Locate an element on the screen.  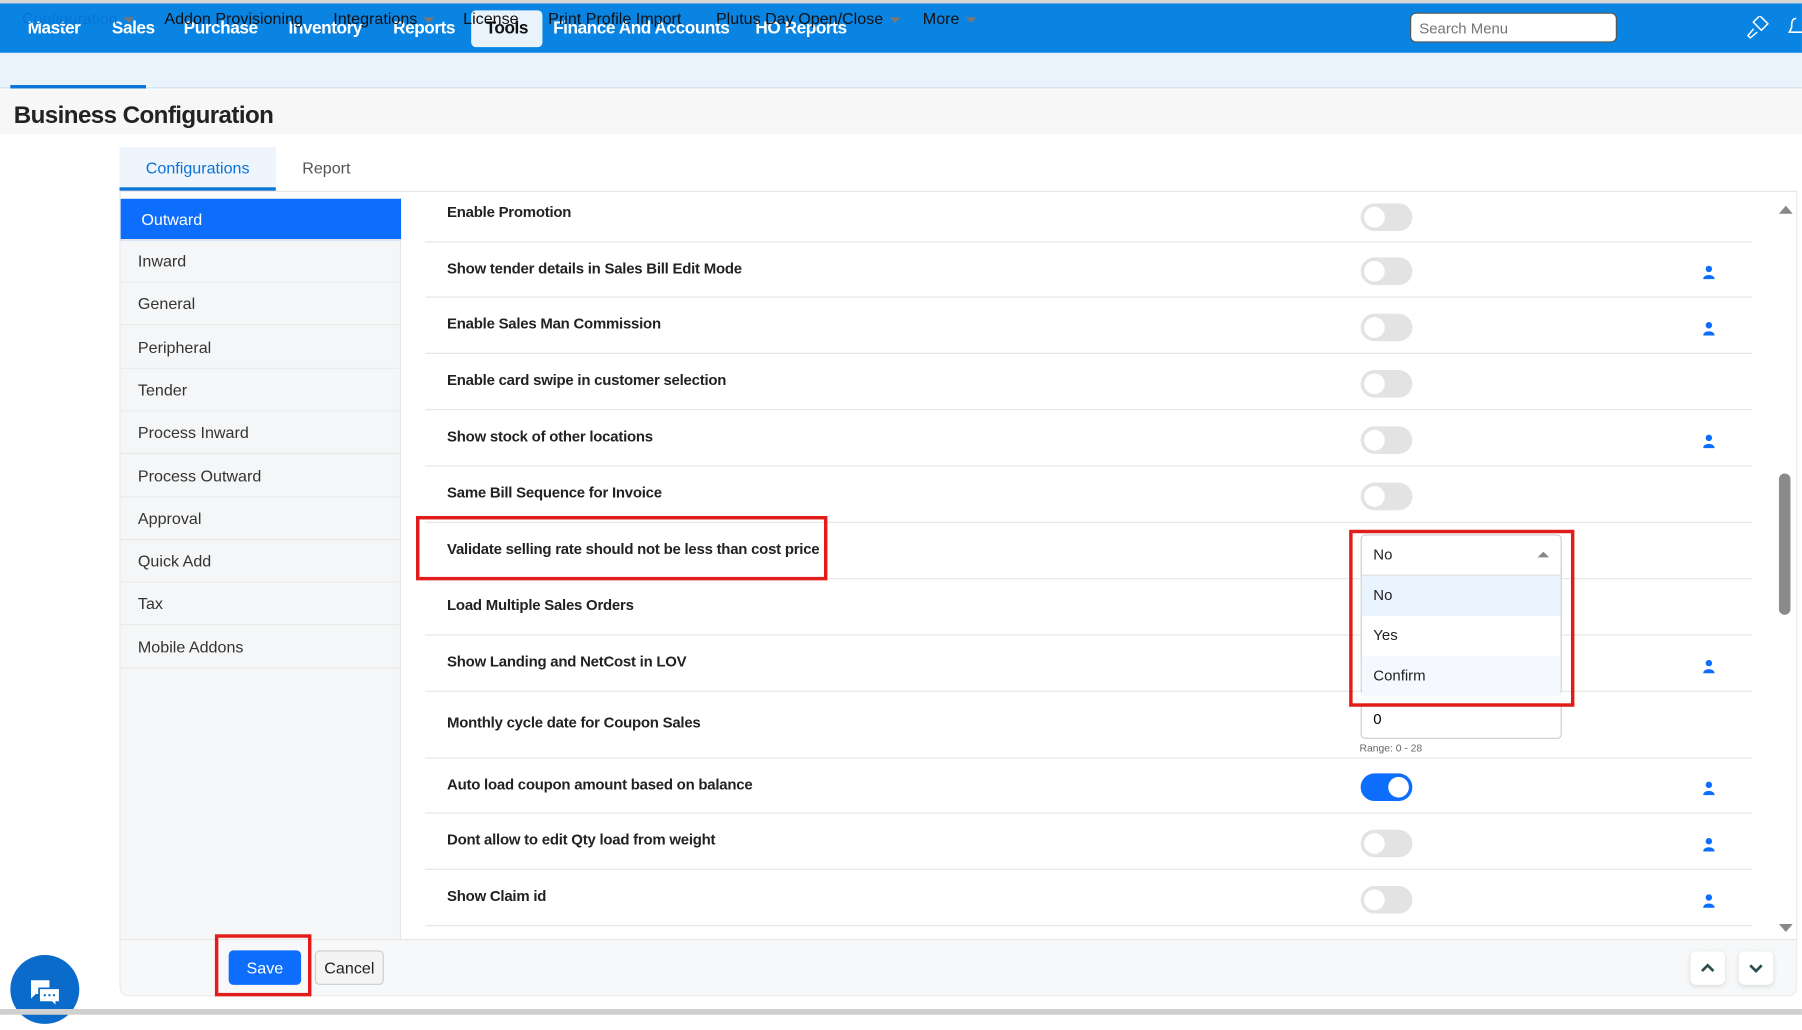
subnav-label: Addon Provisioning is located at coordinates (233, 18).